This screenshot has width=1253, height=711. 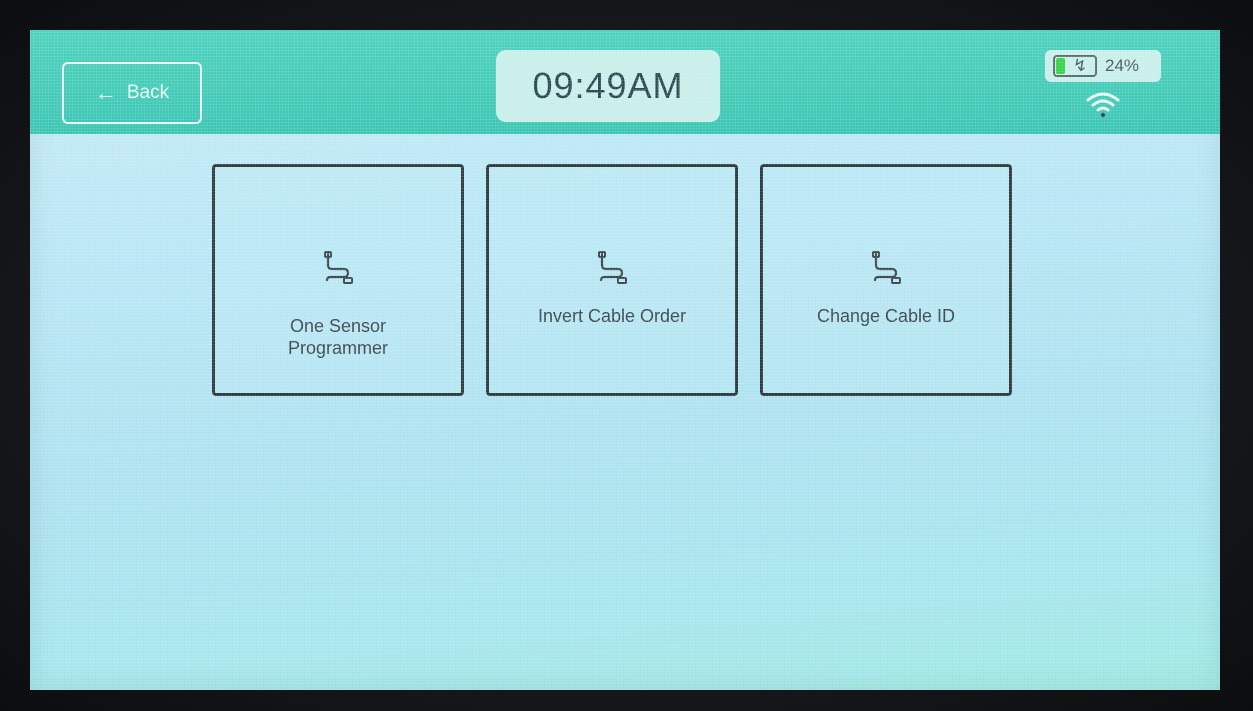 I want to click on tile-invert-cable-order: Invert Cable Order, so click(x=612, y=280).